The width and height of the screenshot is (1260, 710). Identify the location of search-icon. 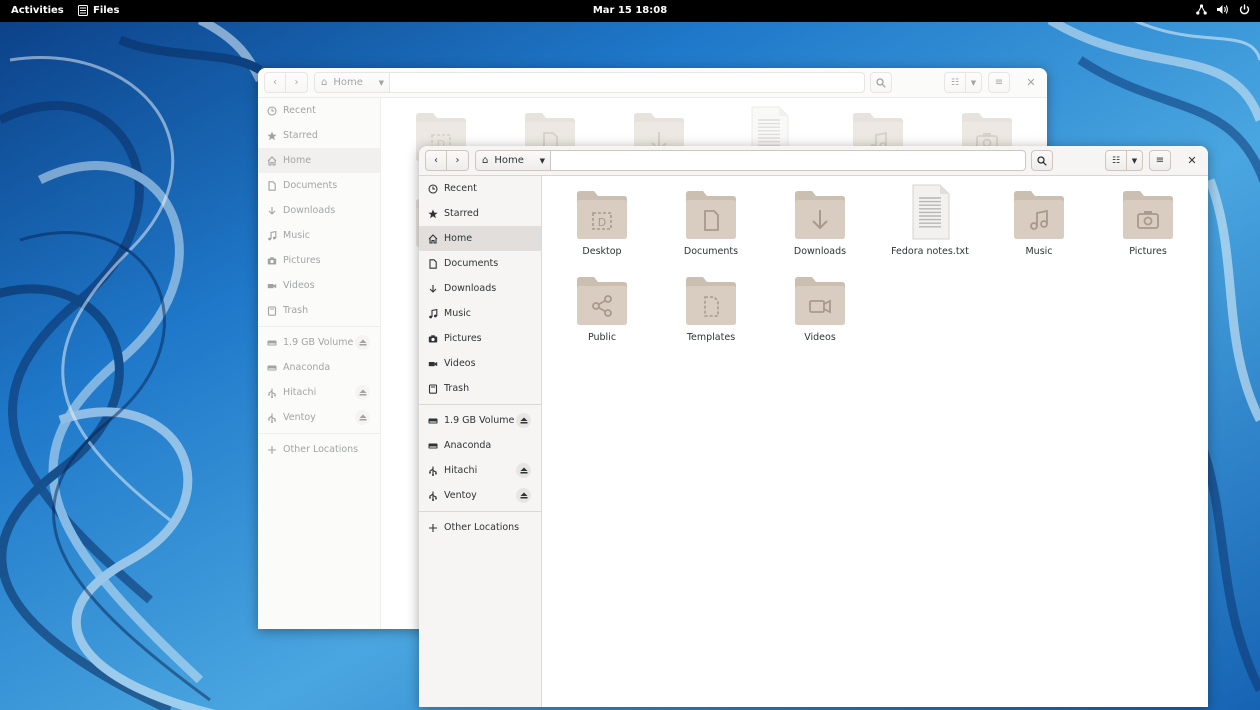
(1042, 160).